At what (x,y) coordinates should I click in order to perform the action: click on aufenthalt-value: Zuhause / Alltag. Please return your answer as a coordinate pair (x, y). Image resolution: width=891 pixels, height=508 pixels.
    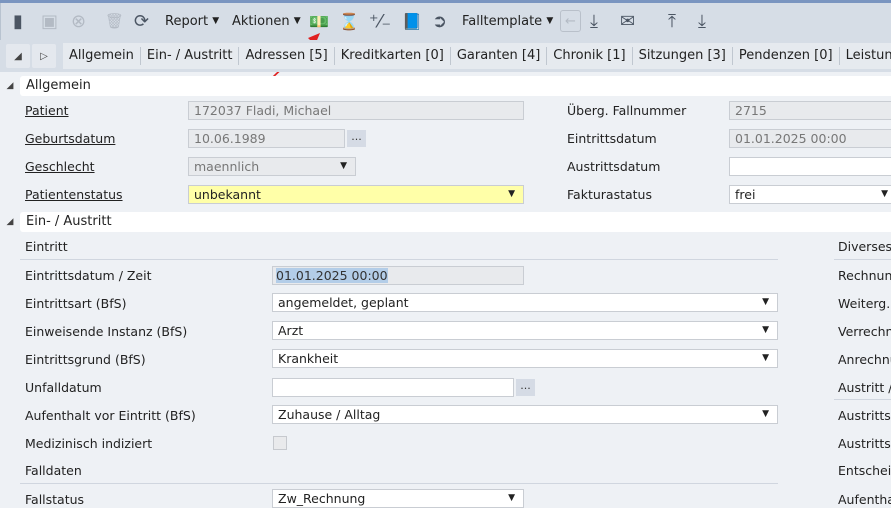
    Looking at the image, I should click on (329, 414).